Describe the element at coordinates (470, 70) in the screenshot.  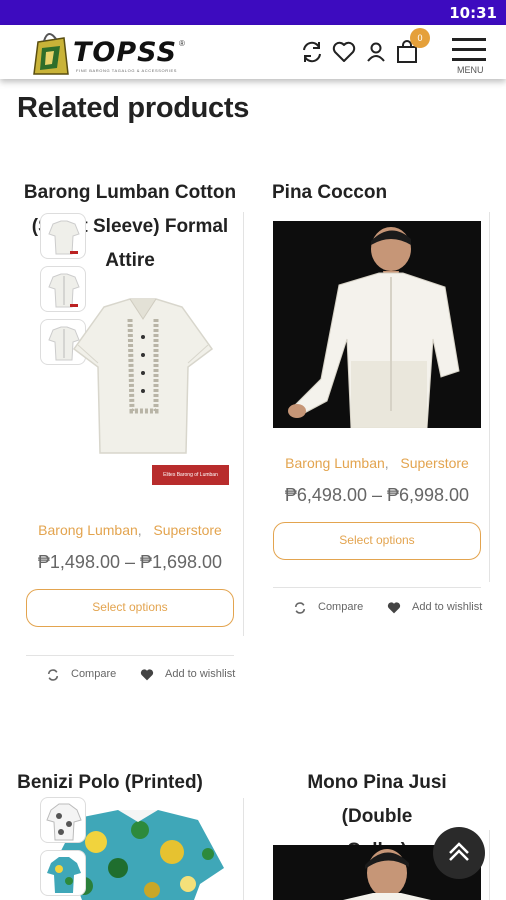
I see `menu-label: MENU` at that location.